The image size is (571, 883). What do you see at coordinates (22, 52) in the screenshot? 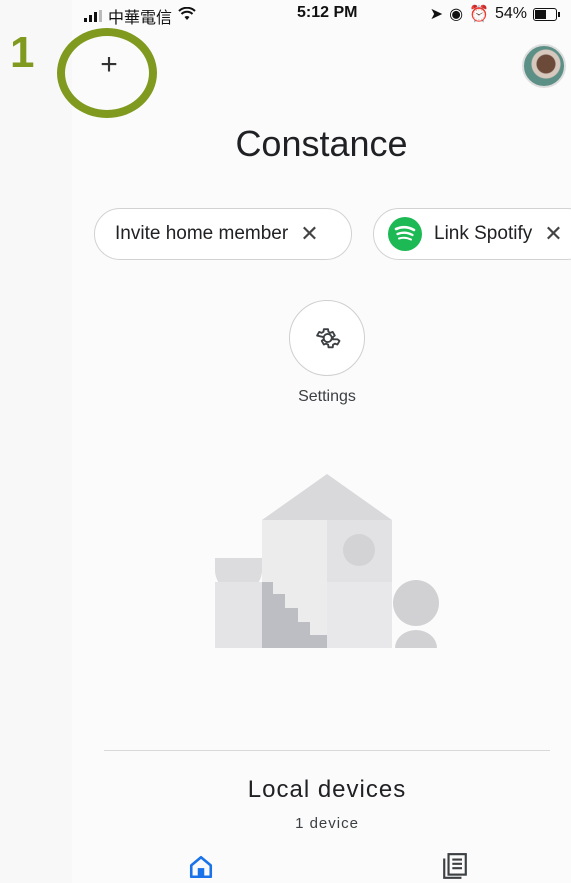
I see `step-number-annotation: 1` at bounding box center [22, 52].